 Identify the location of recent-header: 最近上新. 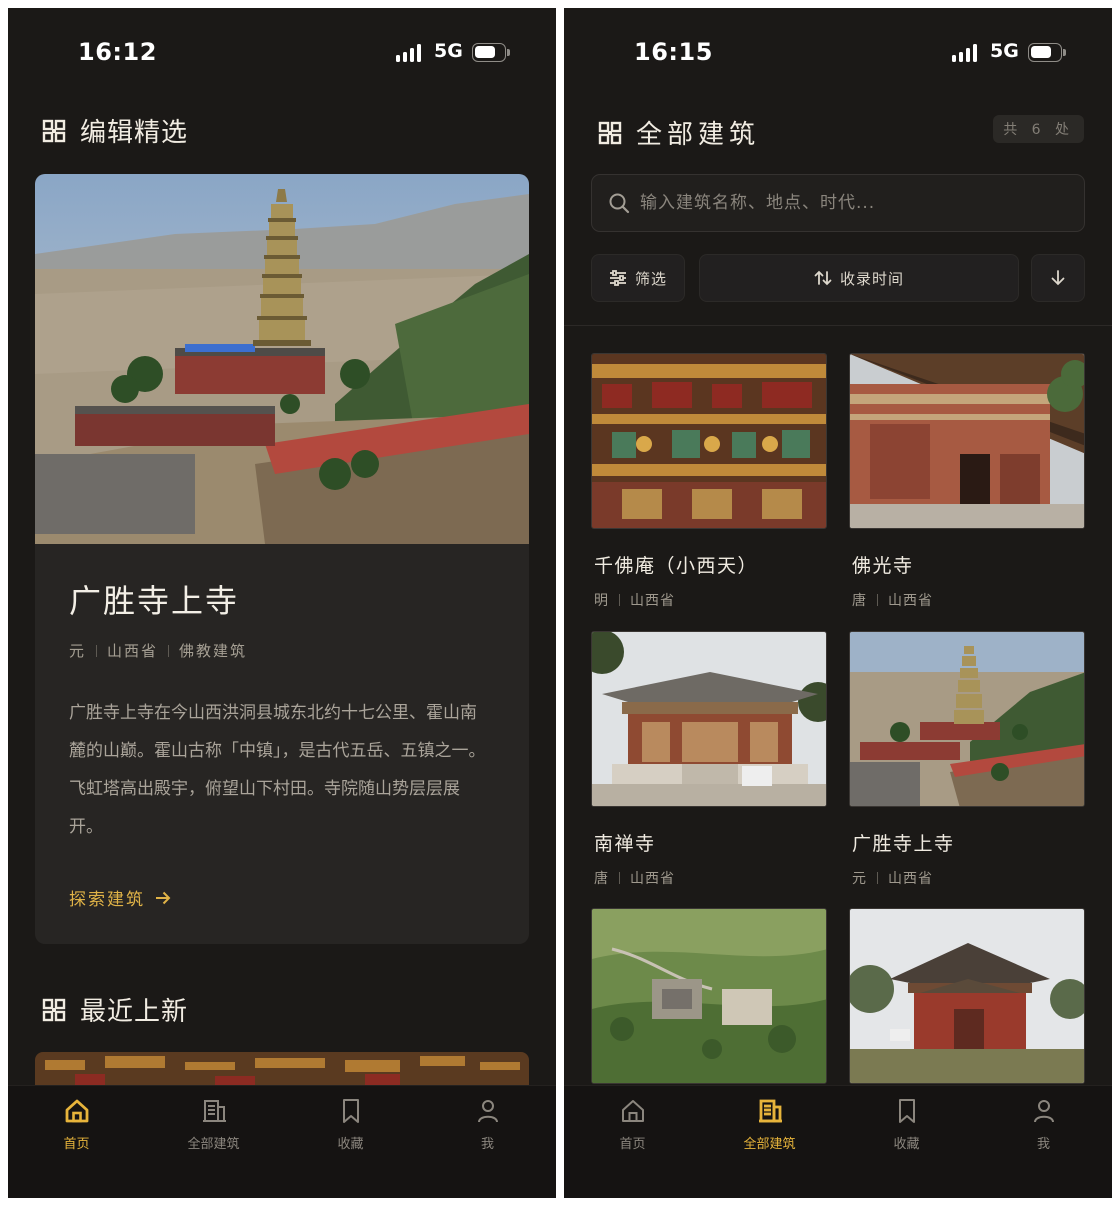
(115, 1009).